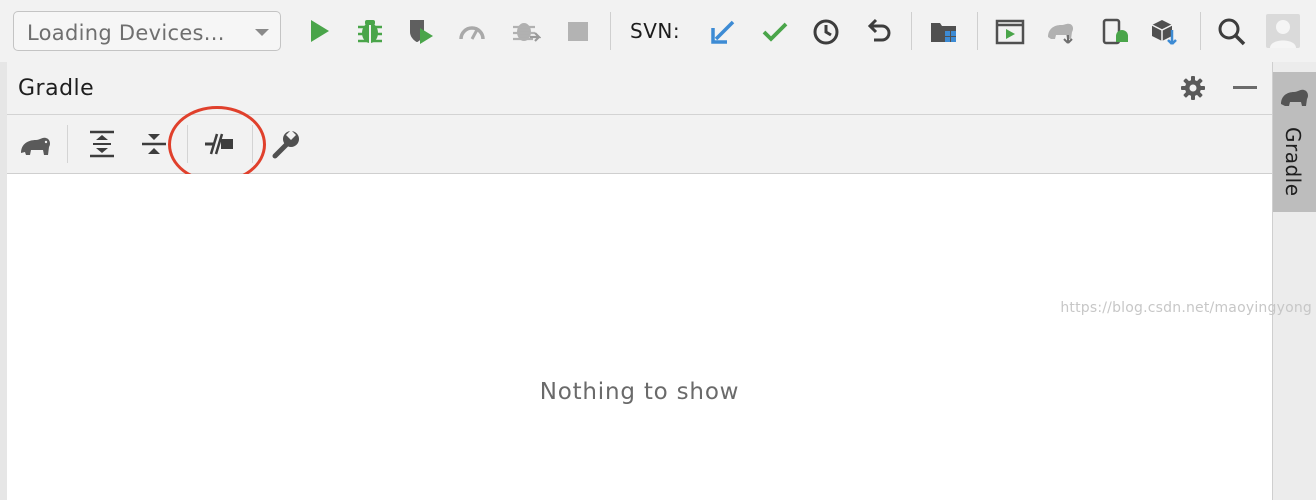 The height and width of the screenshot is (500, 1316). I want to click on stop-icon, so click(578, 31).